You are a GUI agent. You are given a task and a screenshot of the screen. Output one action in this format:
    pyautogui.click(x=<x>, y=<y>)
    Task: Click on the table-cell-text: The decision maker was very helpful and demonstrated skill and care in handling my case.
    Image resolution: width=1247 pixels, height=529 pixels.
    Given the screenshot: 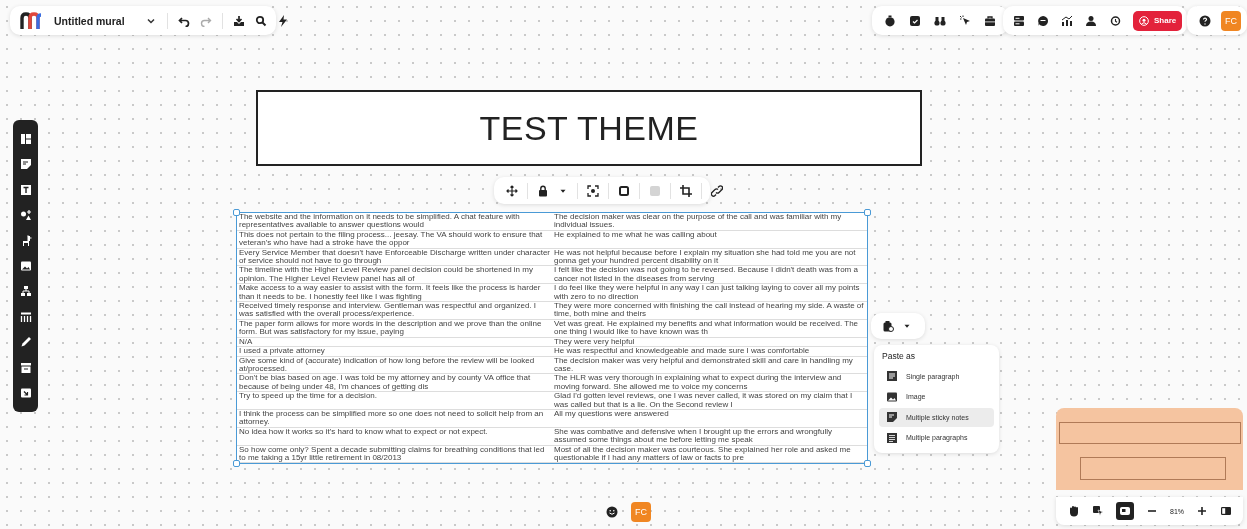 What is the action you would take?
    pyautogui.click(x=703, y=365)
    